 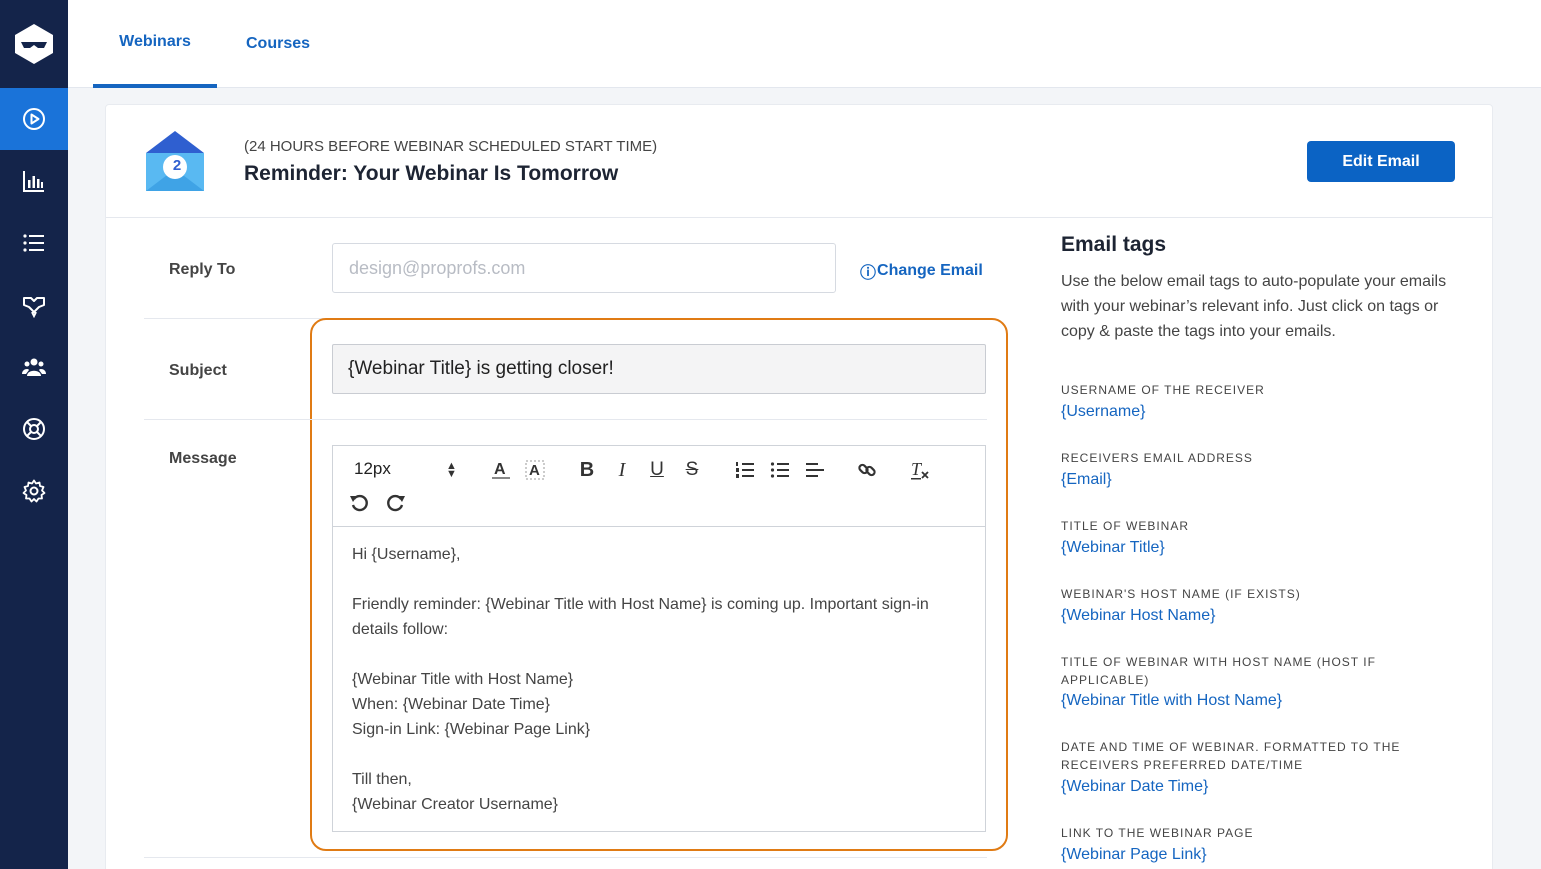 I want to click on reply-to-label: Reply To, so click(x=202, y=269).